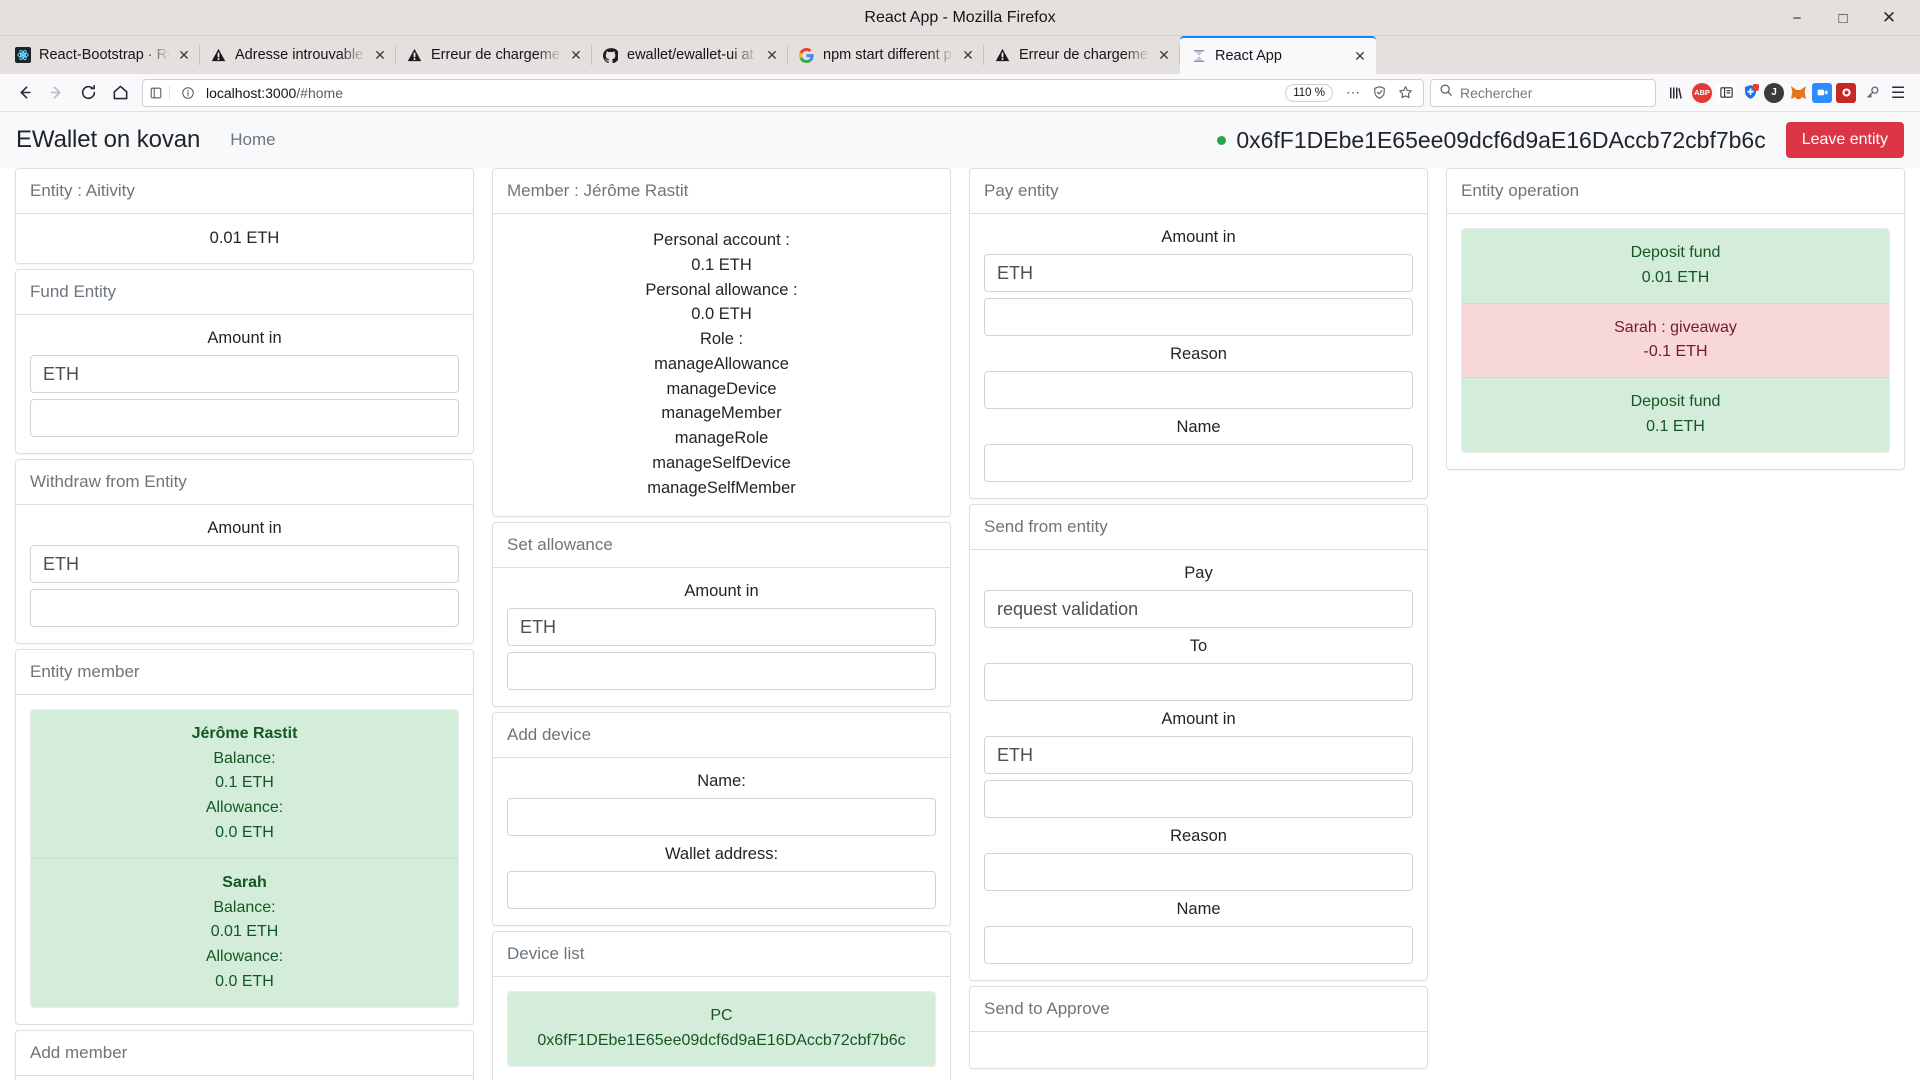 This screenshot has width=1920, height=1080. I want to click on withdraw-currency-select: ETH, so click(244, 563).